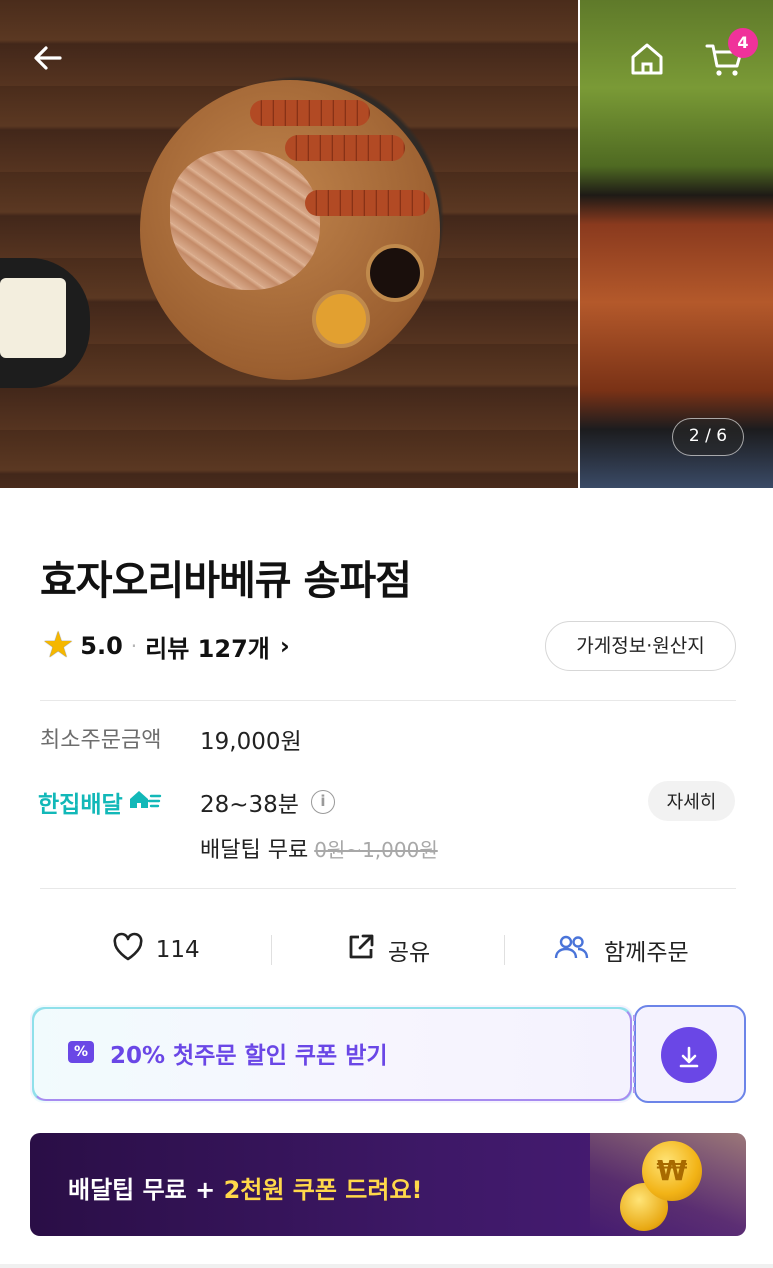  What do you see at coordinates (80, 805) in the screenshot?
I see `delivery-brand-label: 한집배달` at bounding box center [80, 805].